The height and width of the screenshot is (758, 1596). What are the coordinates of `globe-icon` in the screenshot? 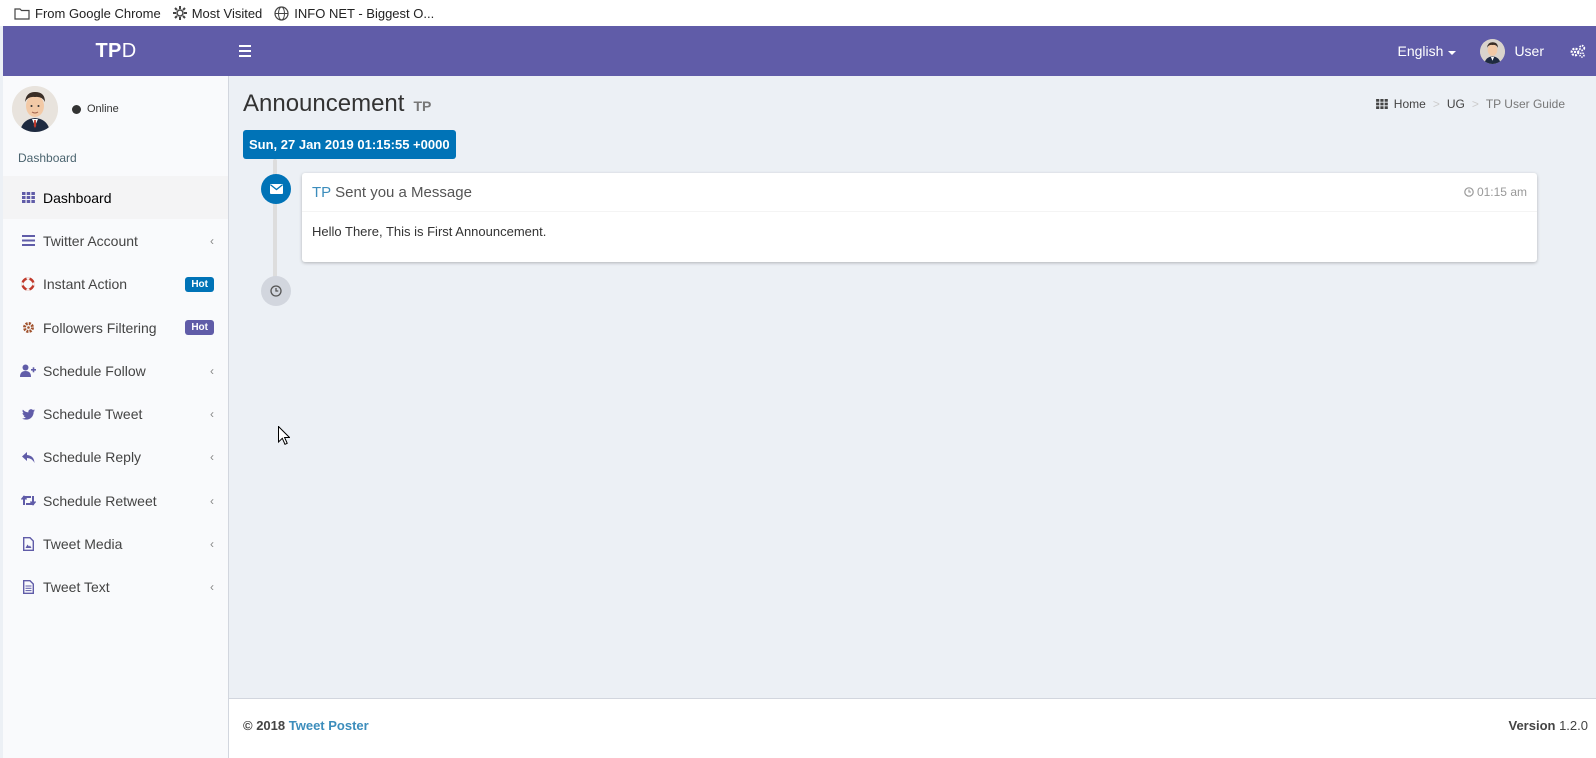 It's located at (281, 13).